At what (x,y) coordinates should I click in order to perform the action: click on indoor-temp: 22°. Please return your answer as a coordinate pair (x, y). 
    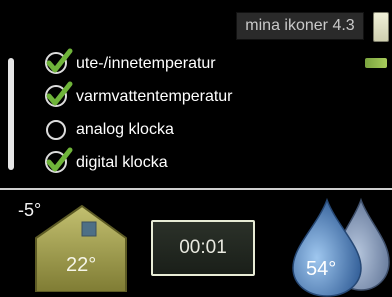
    Looking at the image, I should click on (81, 265).